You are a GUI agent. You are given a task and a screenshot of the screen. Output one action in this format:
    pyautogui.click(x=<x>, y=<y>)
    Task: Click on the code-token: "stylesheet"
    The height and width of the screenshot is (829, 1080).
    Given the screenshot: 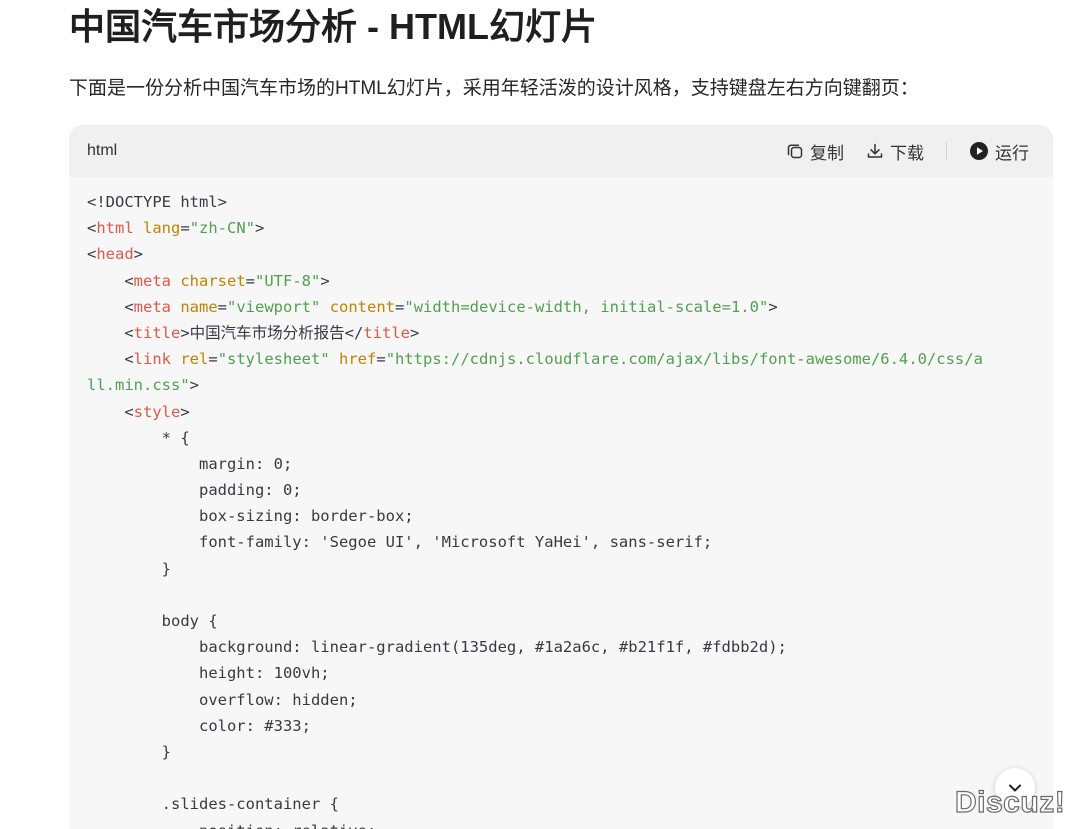 What is the action you would take?
    pyautogui.click(x=273, y=359)
    